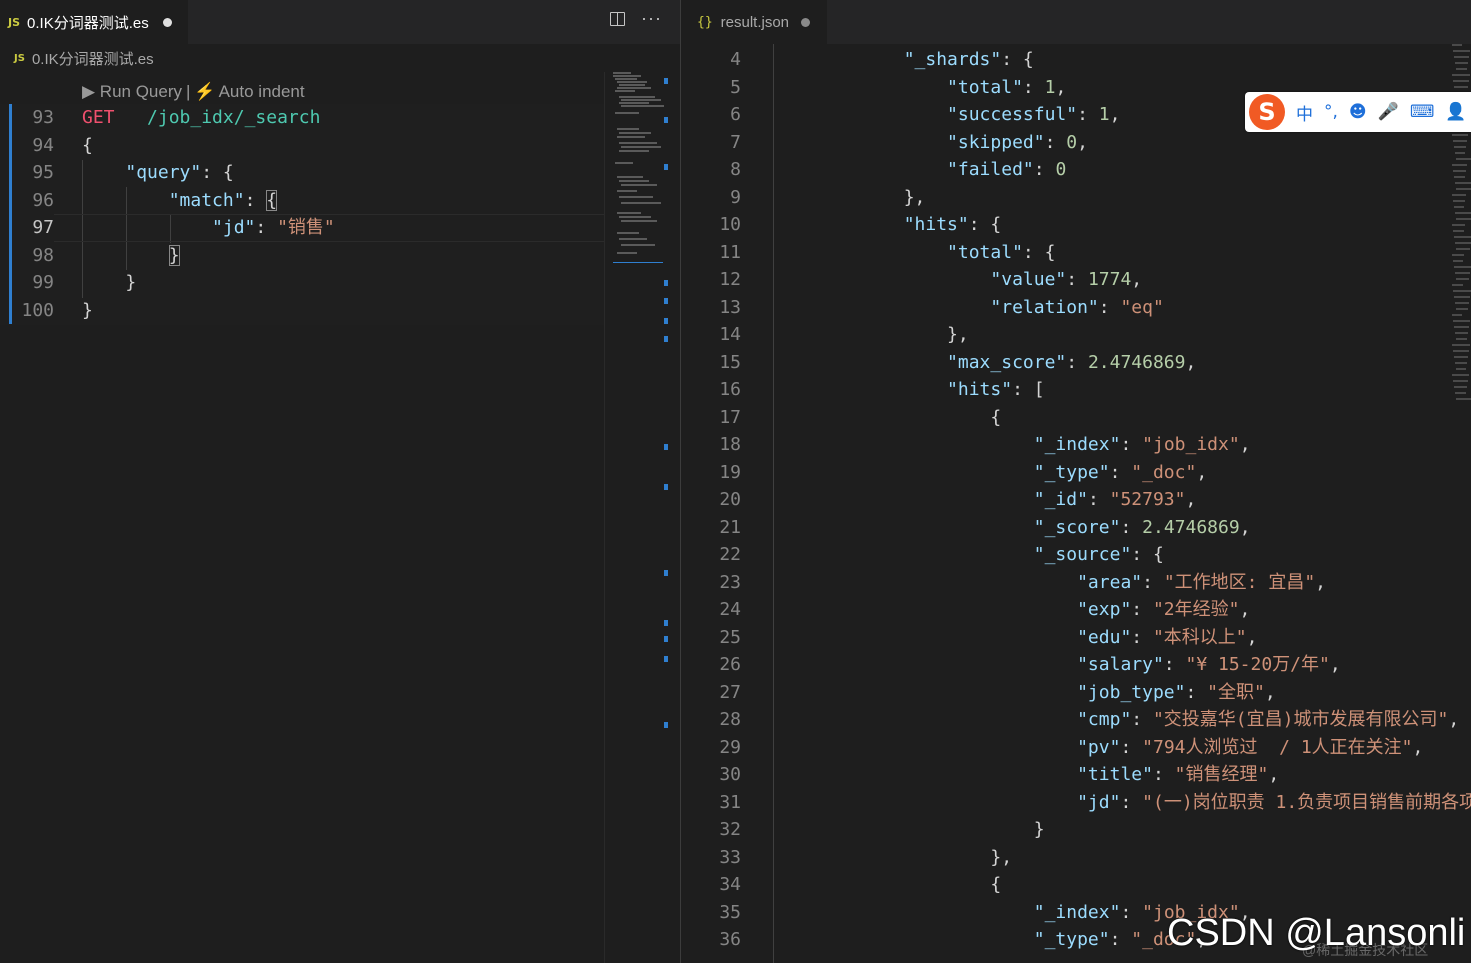 Image resolution: width=1471 pixels, height=963 pixels. What do you see at coordinates (1077, 279) in the screenshot?
I see `code-token: :` at bounding box center [1077, 279].